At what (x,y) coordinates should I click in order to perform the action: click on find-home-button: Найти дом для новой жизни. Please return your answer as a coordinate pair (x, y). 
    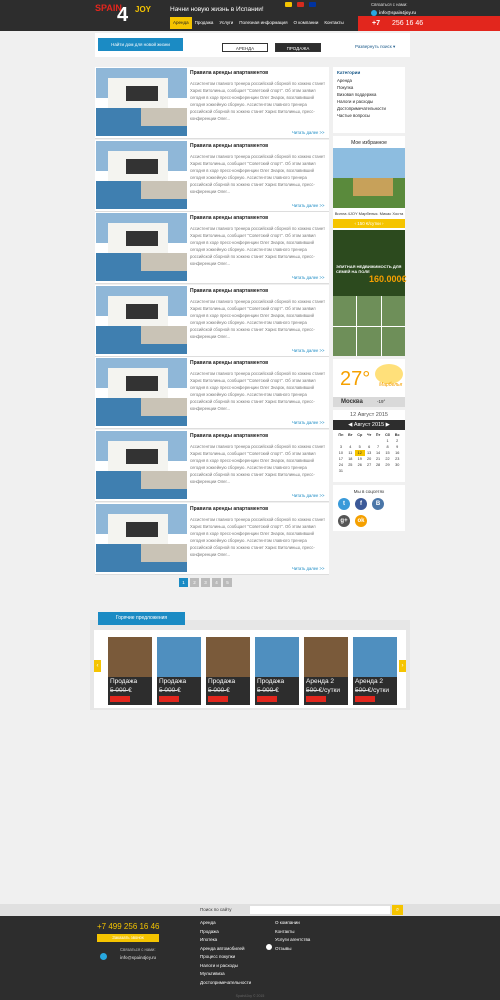
    Looking at the image, I should click on (140, 44).